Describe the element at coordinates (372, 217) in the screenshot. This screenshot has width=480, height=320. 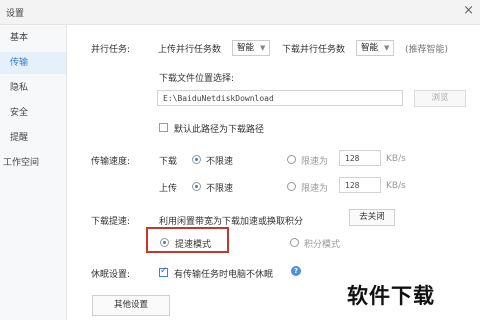
I see `boost-close-button: 去关闭` at that location.